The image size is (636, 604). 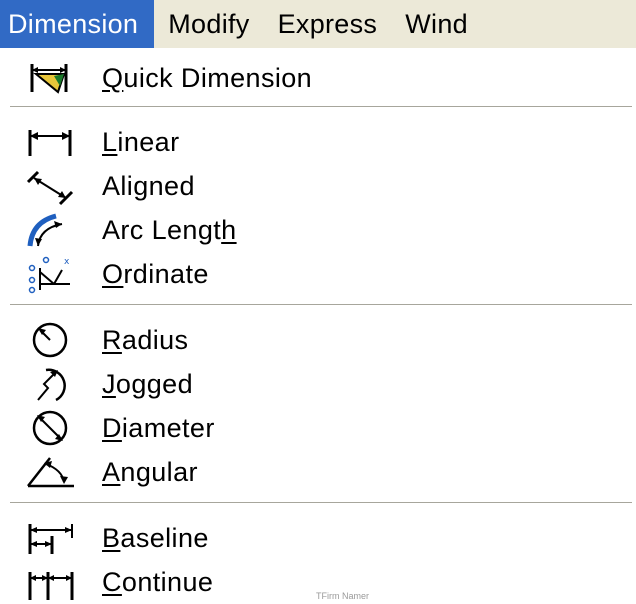 What do you see at coordinates (147, 383) in the screenshot?
I see `menu-item-label: Jogged` at bounding box center [147, 383].